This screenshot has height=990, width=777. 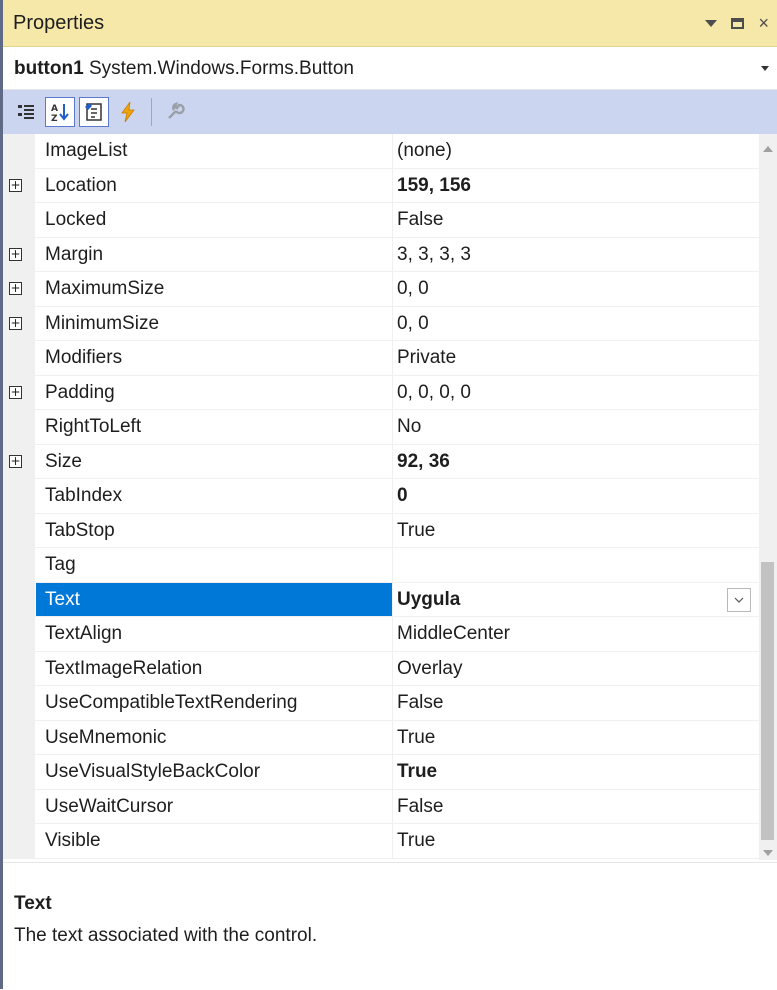 I want to click on properties-button, so click(x=94, y=112).